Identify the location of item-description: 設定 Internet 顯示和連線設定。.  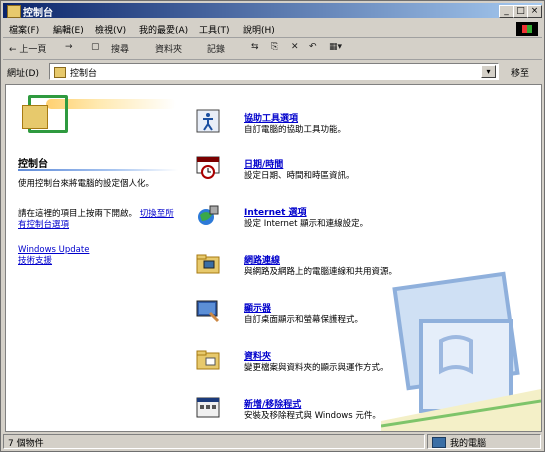
(306, 224).